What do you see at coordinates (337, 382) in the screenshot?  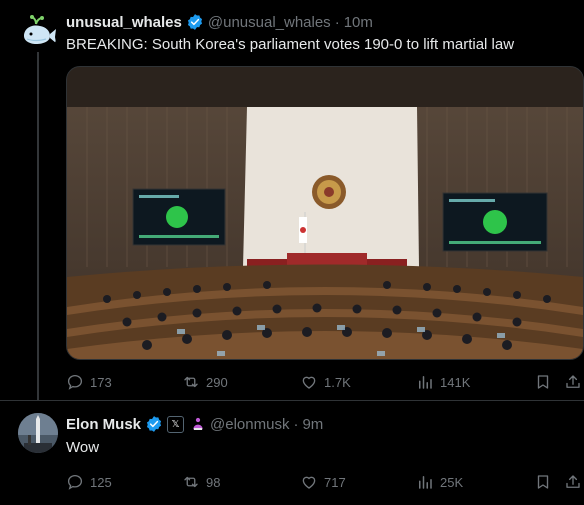 I see `like-count: 1.7K` at bounding box center [337, 382].